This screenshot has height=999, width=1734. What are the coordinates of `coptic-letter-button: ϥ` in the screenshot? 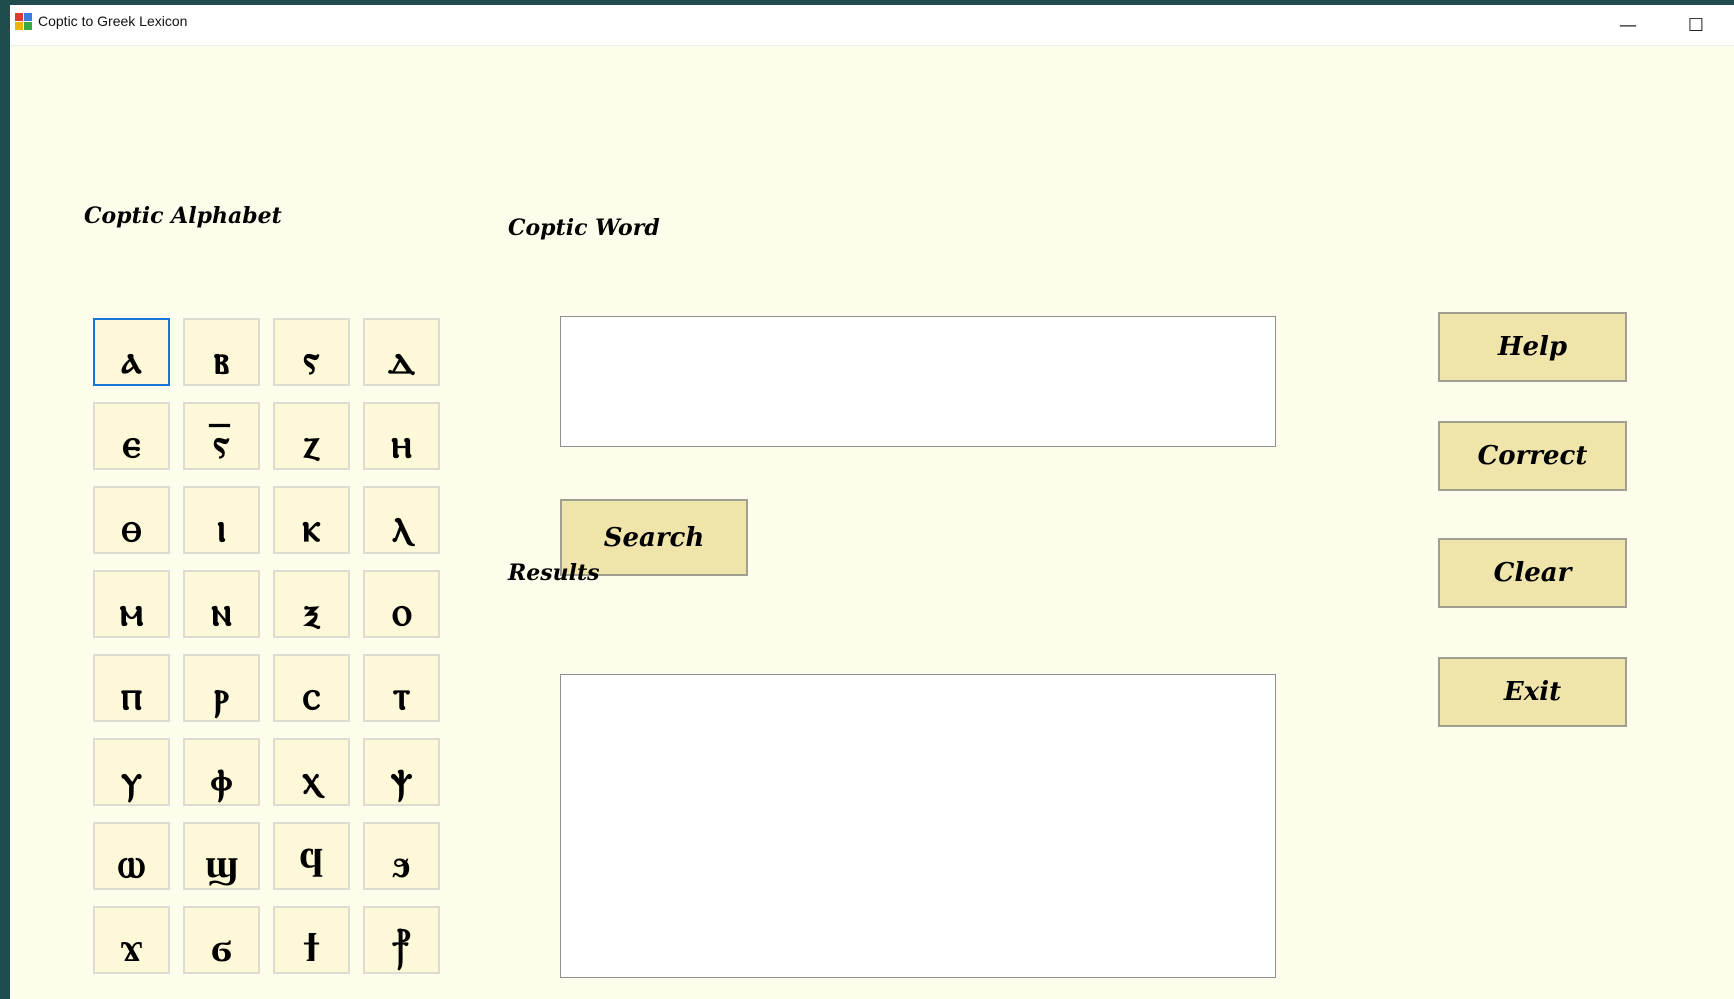 It's located at (311, 856).